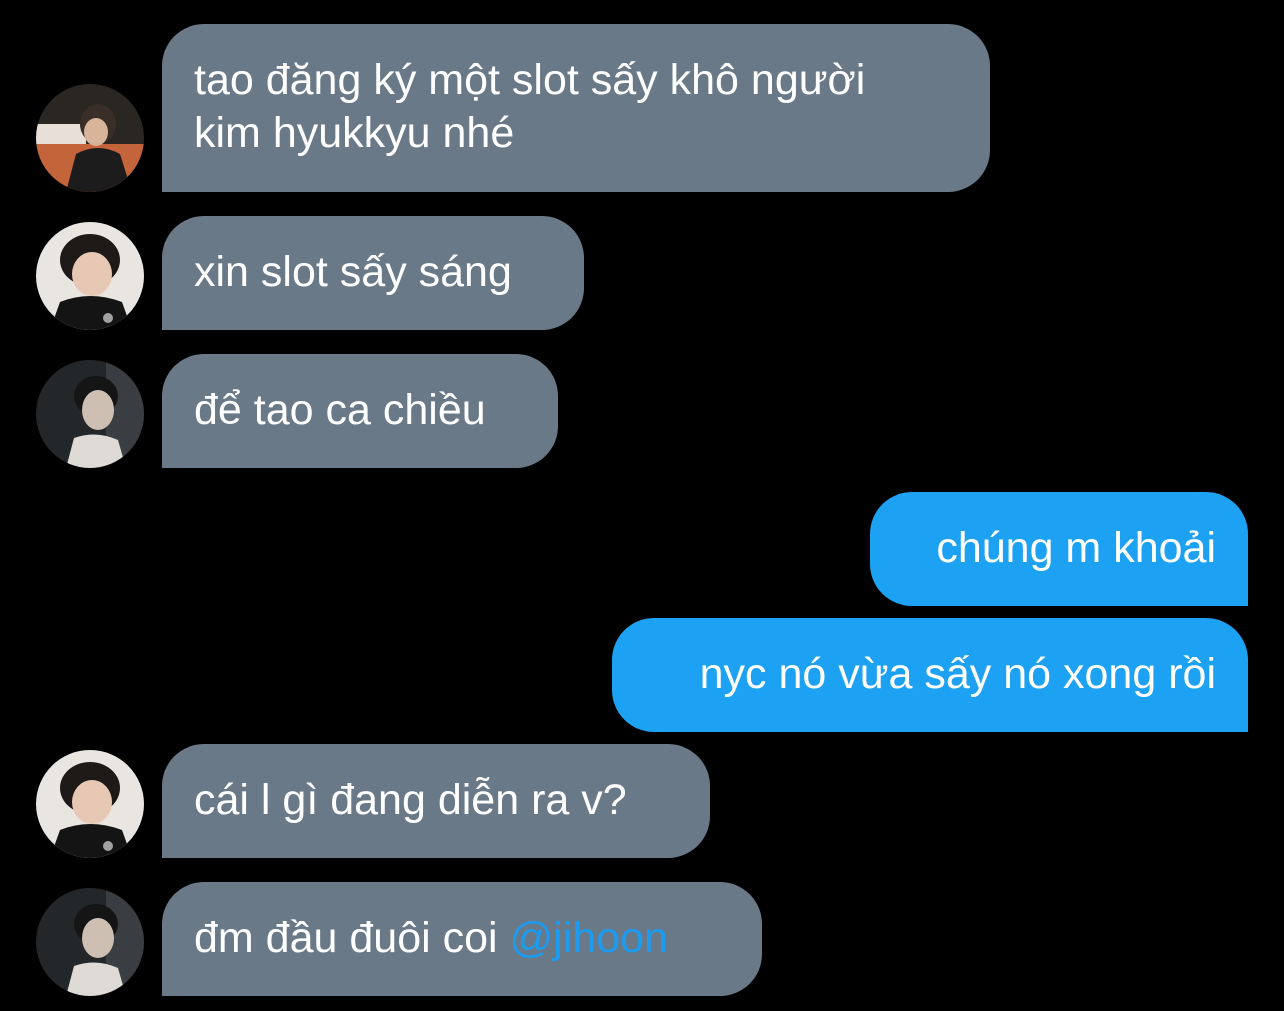  I want to click on message-bubble: để tao ca chiều, so click(360, 411).